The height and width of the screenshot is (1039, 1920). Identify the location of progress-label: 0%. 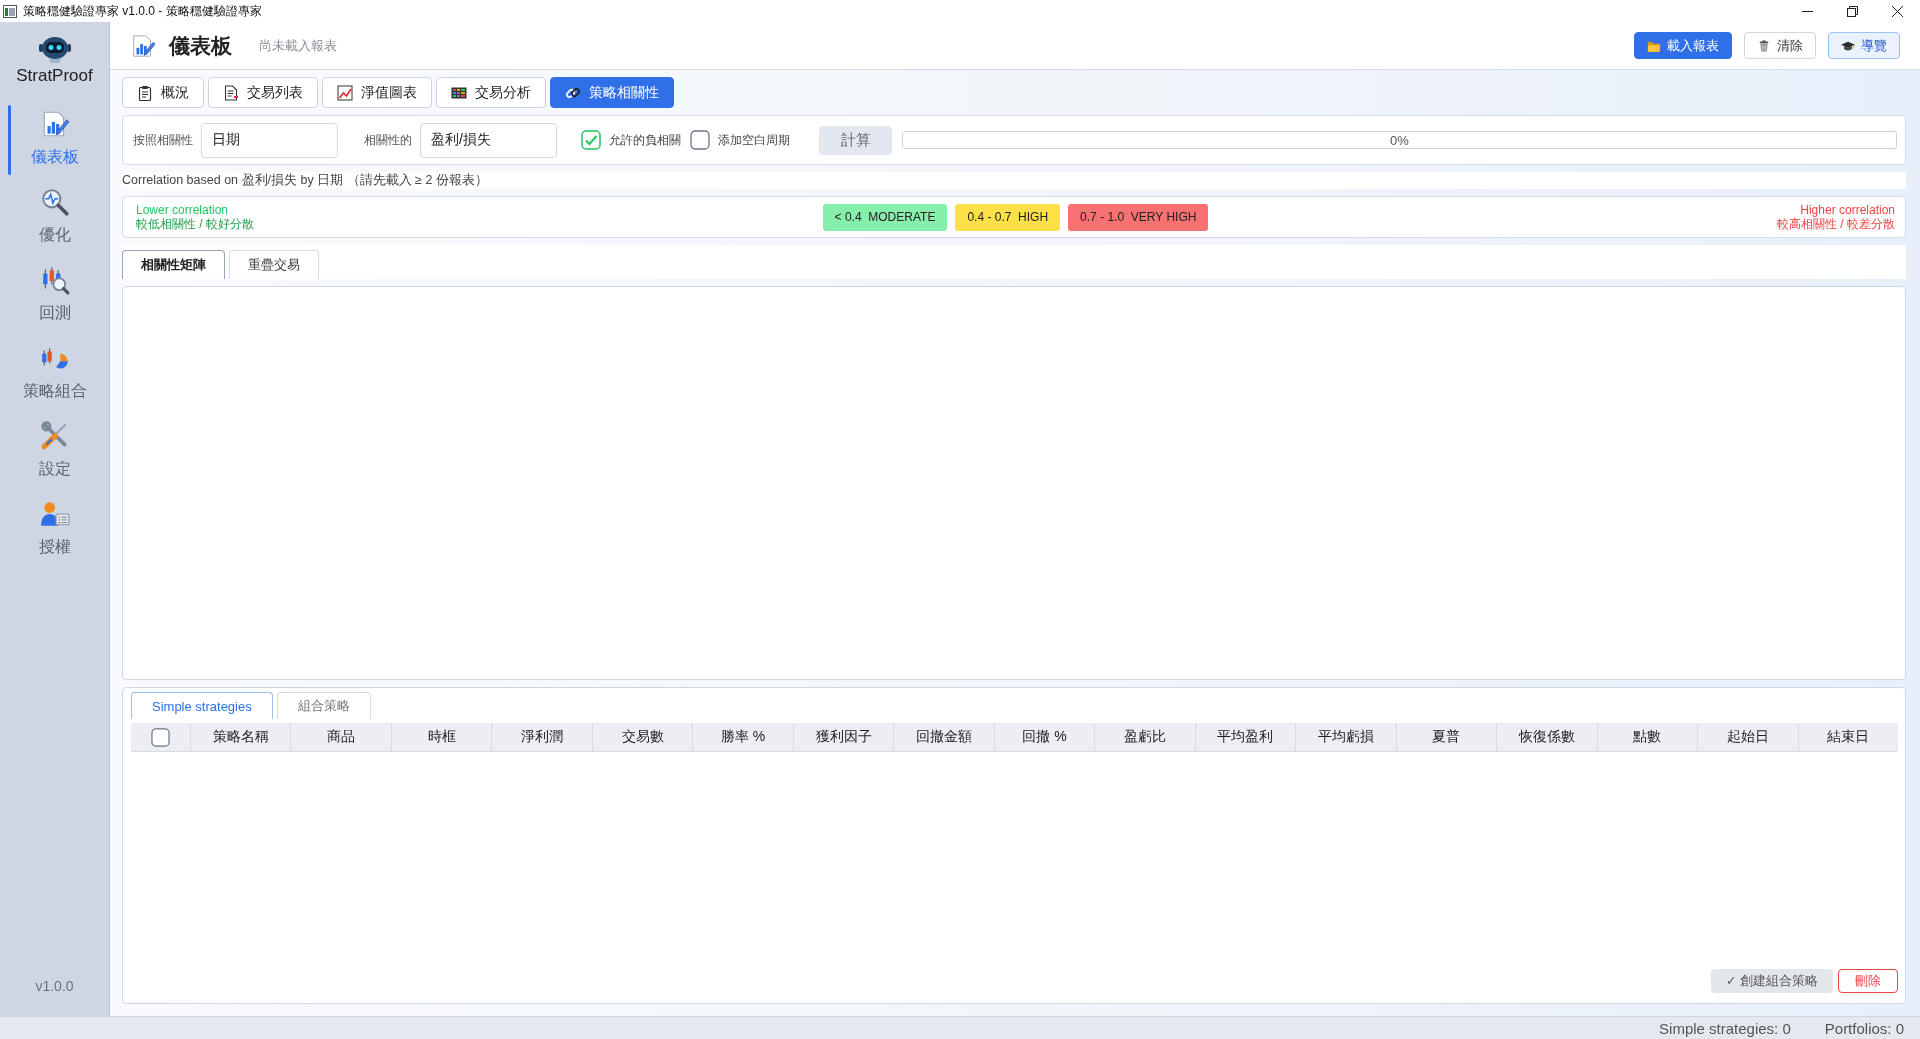
(1399, 140).